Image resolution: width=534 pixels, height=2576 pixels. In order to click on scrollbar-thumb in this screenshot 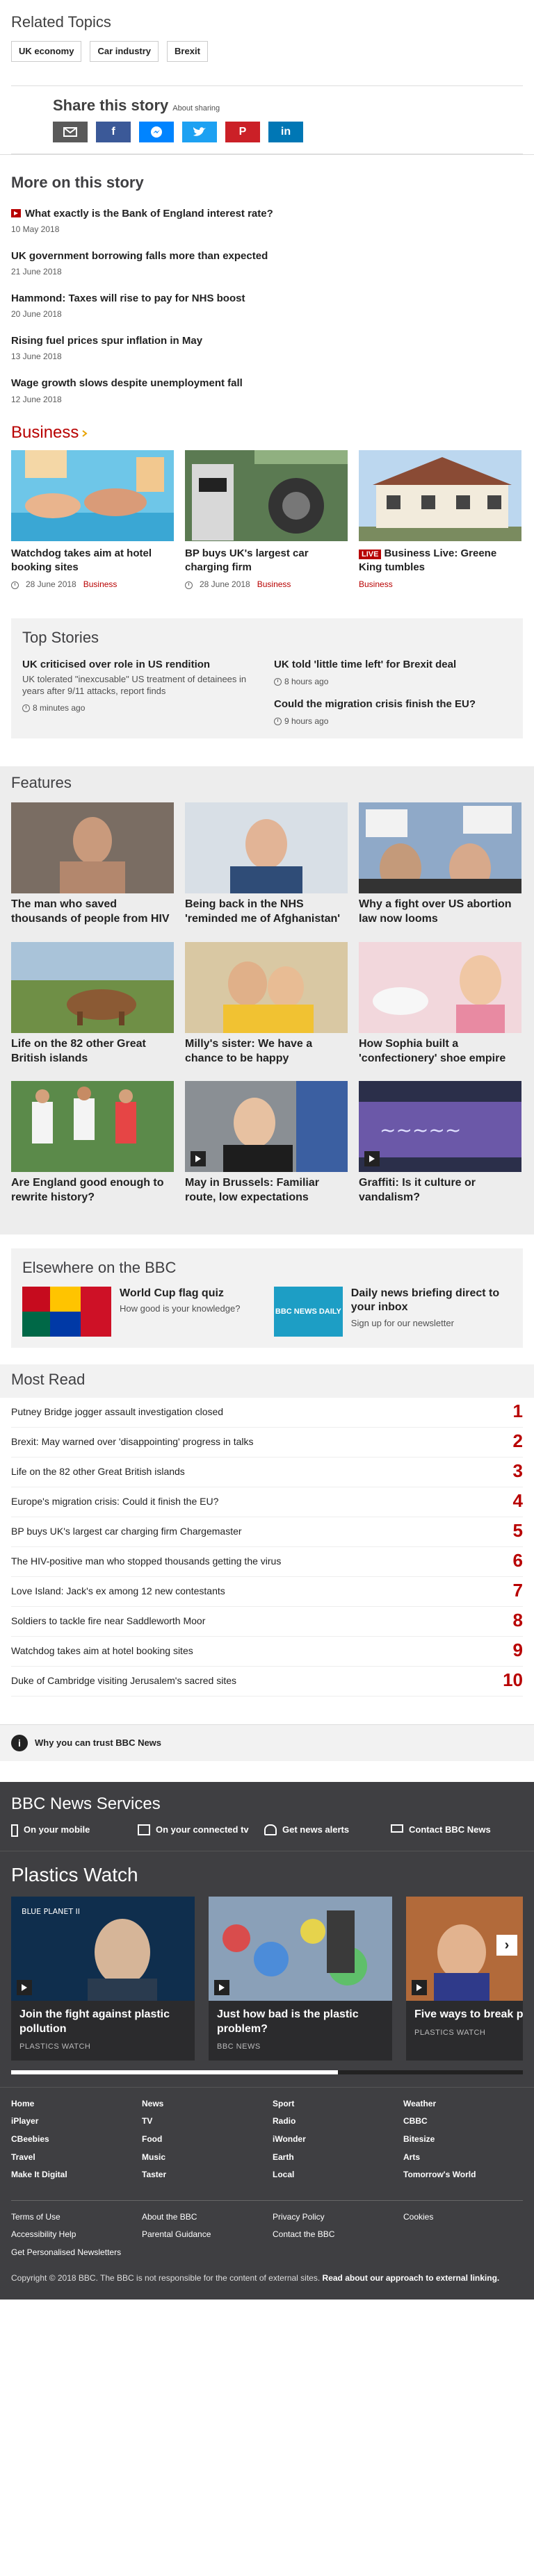, I will do `click(174, 2072)`.